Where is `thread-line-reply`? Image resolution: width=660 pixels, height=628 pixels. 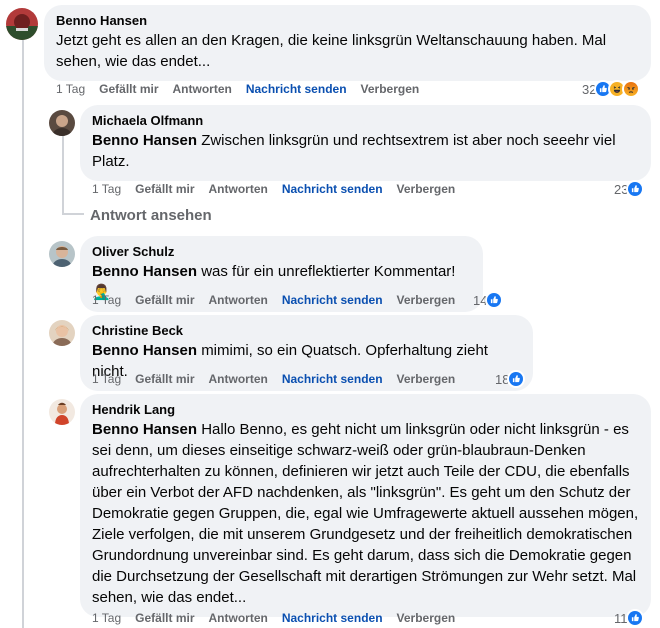
thread-line-reply is located at coordinates (63, 174).